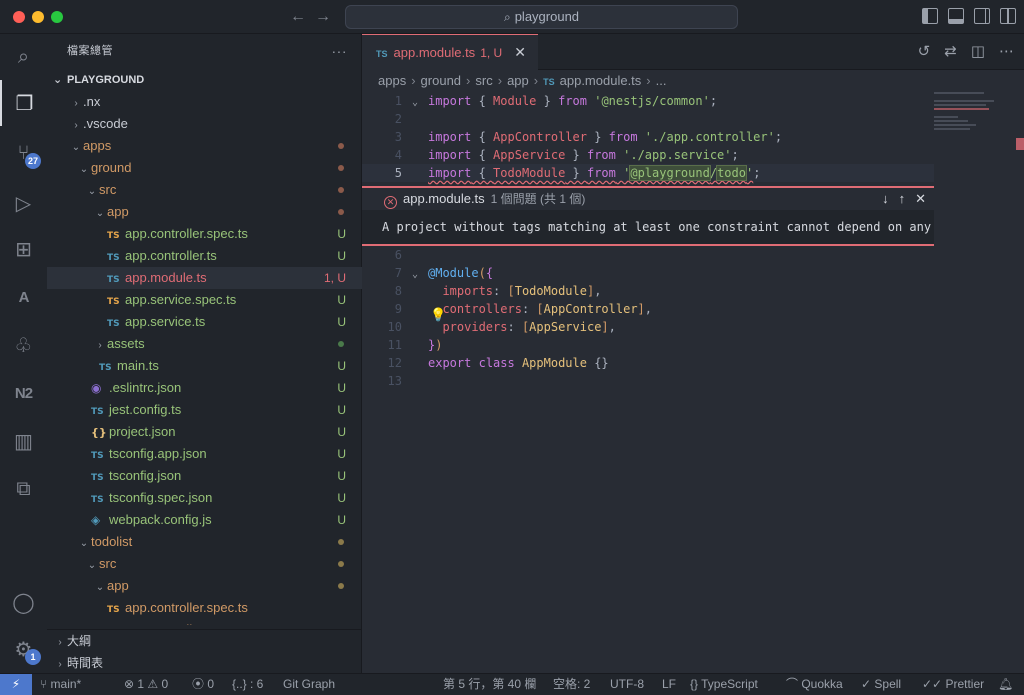  I want to click on tree-file: TS tsconfig.spec.json U, so click(204, 498).